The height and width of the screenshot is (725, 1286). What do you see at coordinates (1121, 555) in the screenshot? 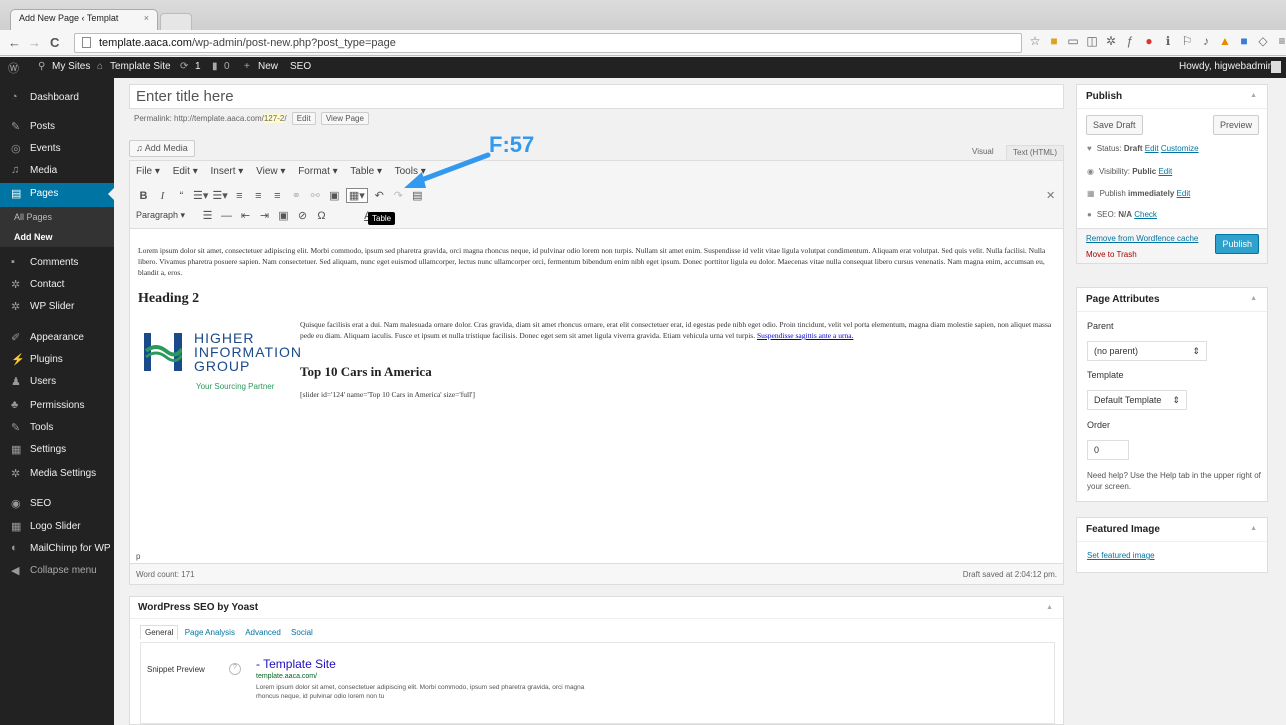
I see `set-featured-image-link: Set featured image` at bounding box center [1121, 555].